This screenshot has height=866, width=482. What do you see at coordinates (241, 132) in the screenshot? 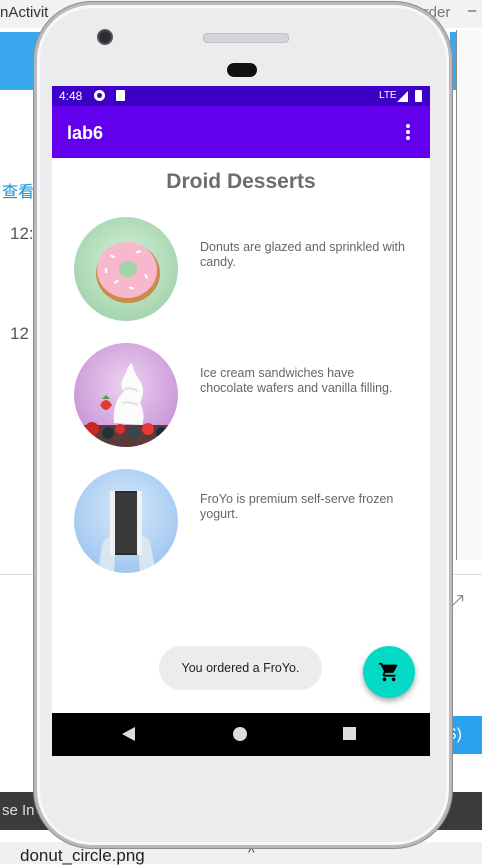
I see `app-bar: lab6` at bounding box center [241, 132].